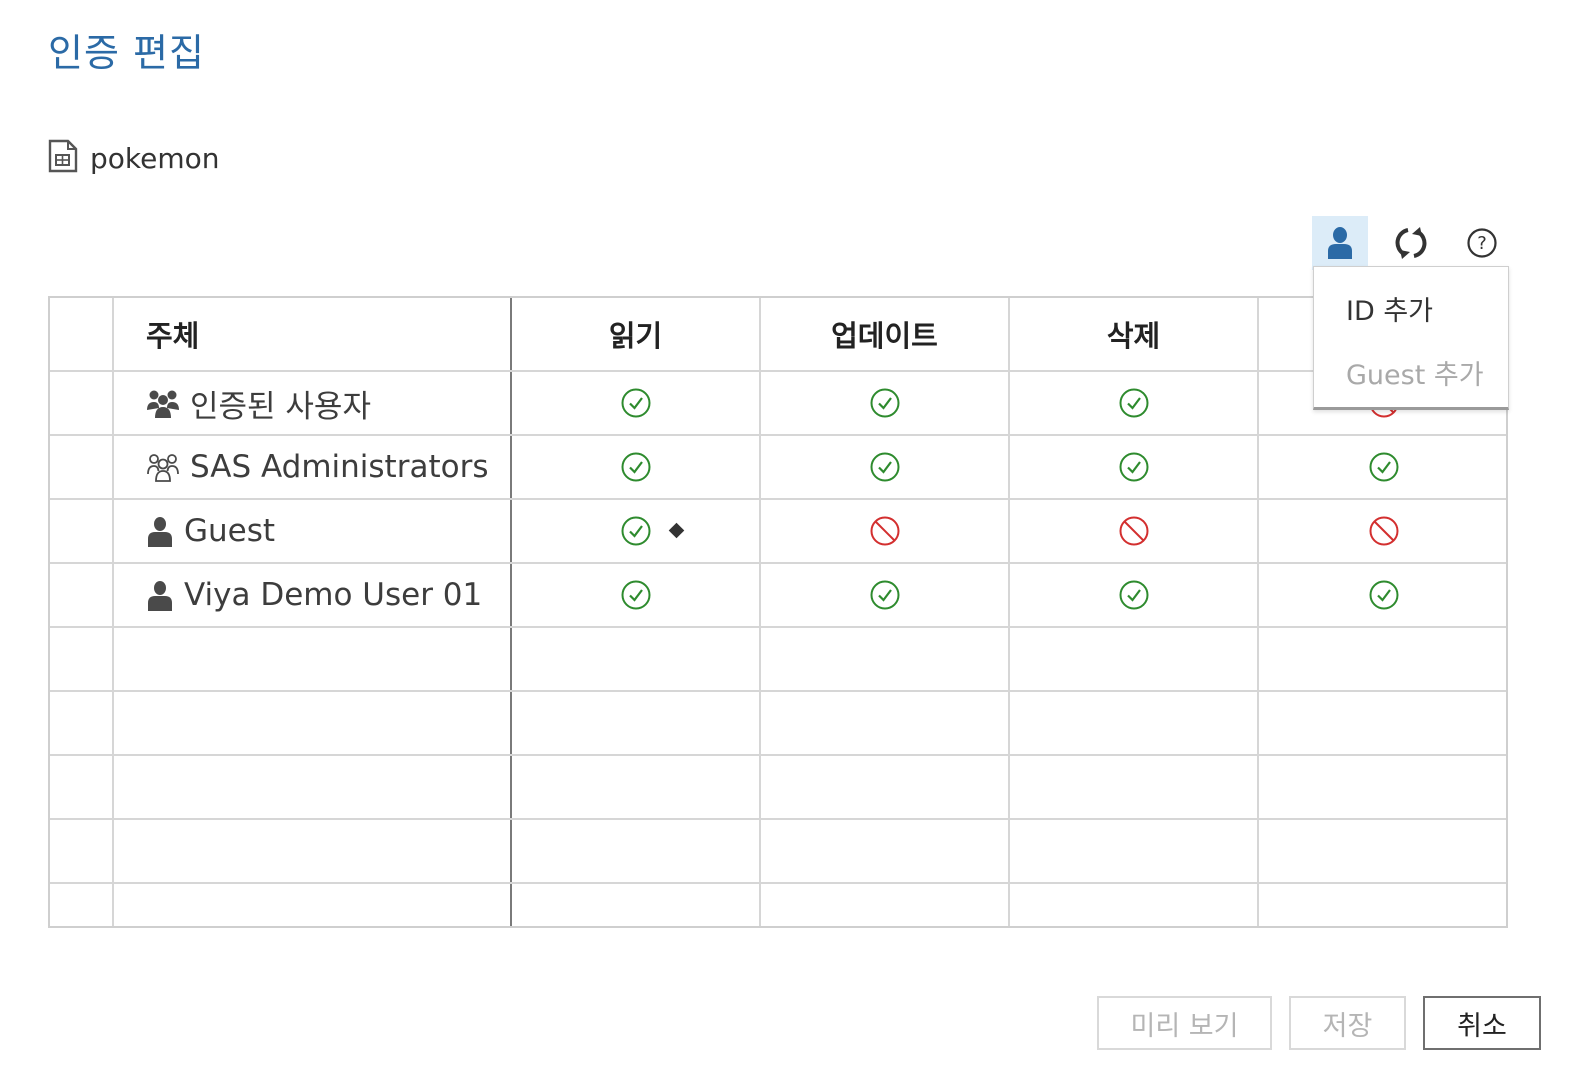 The image size is (1578, 1068). What do you see at coordinates (163, 403) in the screenshot?
I see `group-icon` at bounding box center [163, 403].